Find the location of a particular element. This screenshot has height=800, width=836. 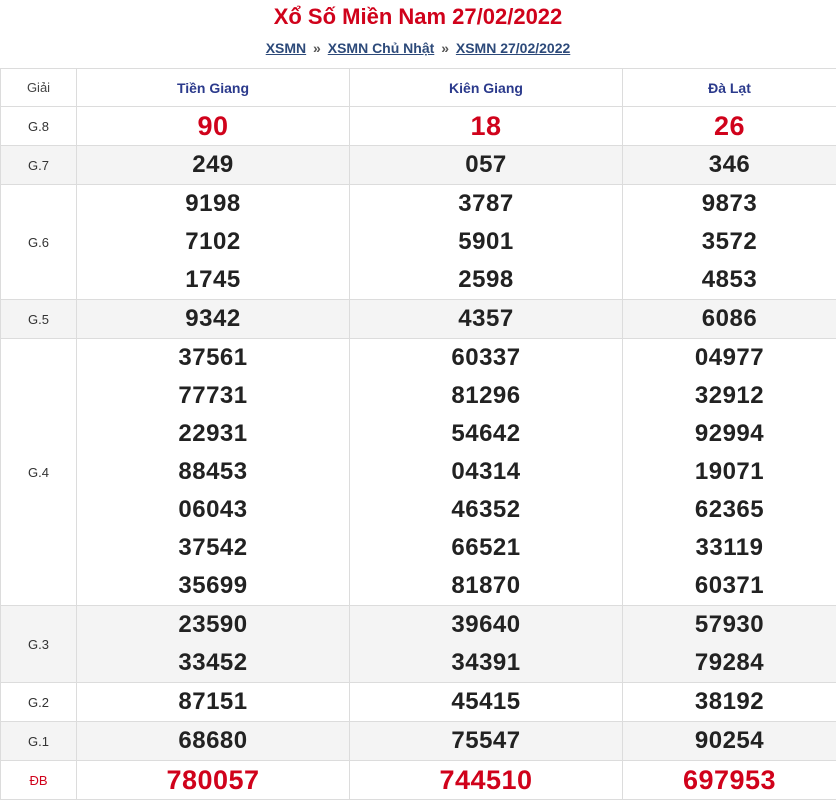

prize-number: 9342 is located at coordinates (213, 319).